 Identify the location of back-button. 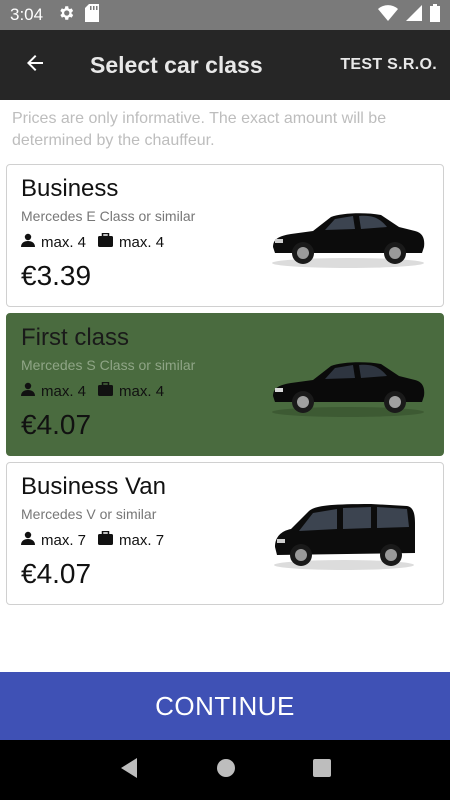
(35, 65).